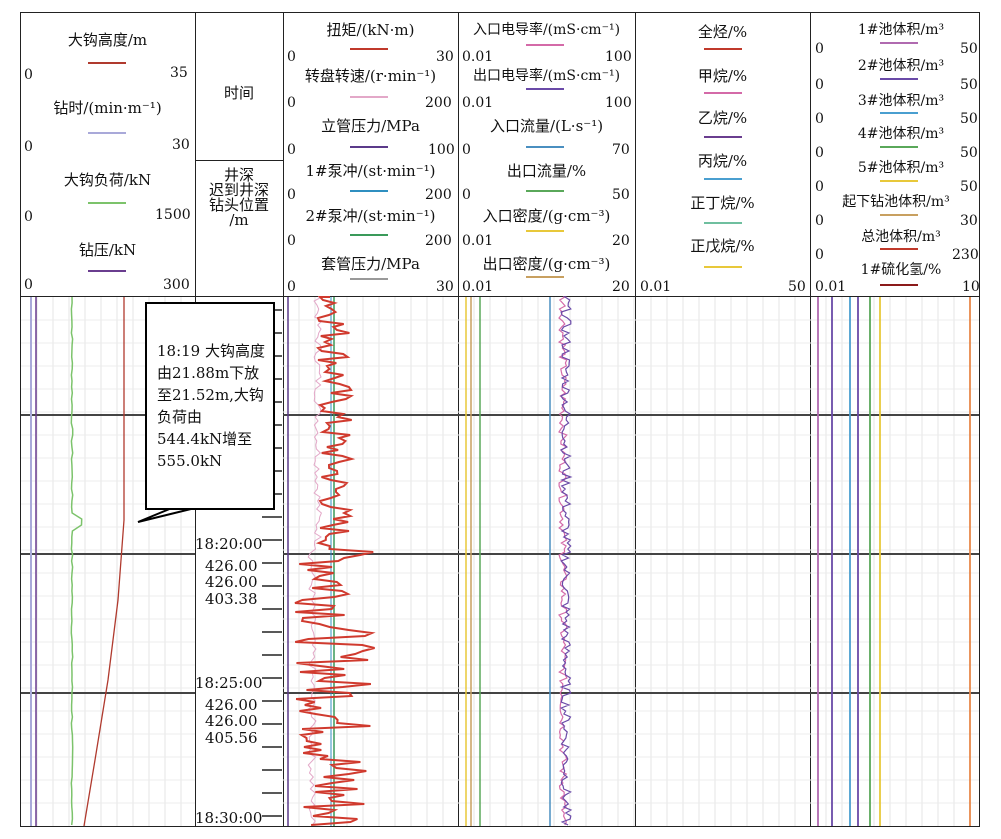  Describe the element at coordinates (76, 561) in the screenshot. I see `hook-load-curve` at that location.